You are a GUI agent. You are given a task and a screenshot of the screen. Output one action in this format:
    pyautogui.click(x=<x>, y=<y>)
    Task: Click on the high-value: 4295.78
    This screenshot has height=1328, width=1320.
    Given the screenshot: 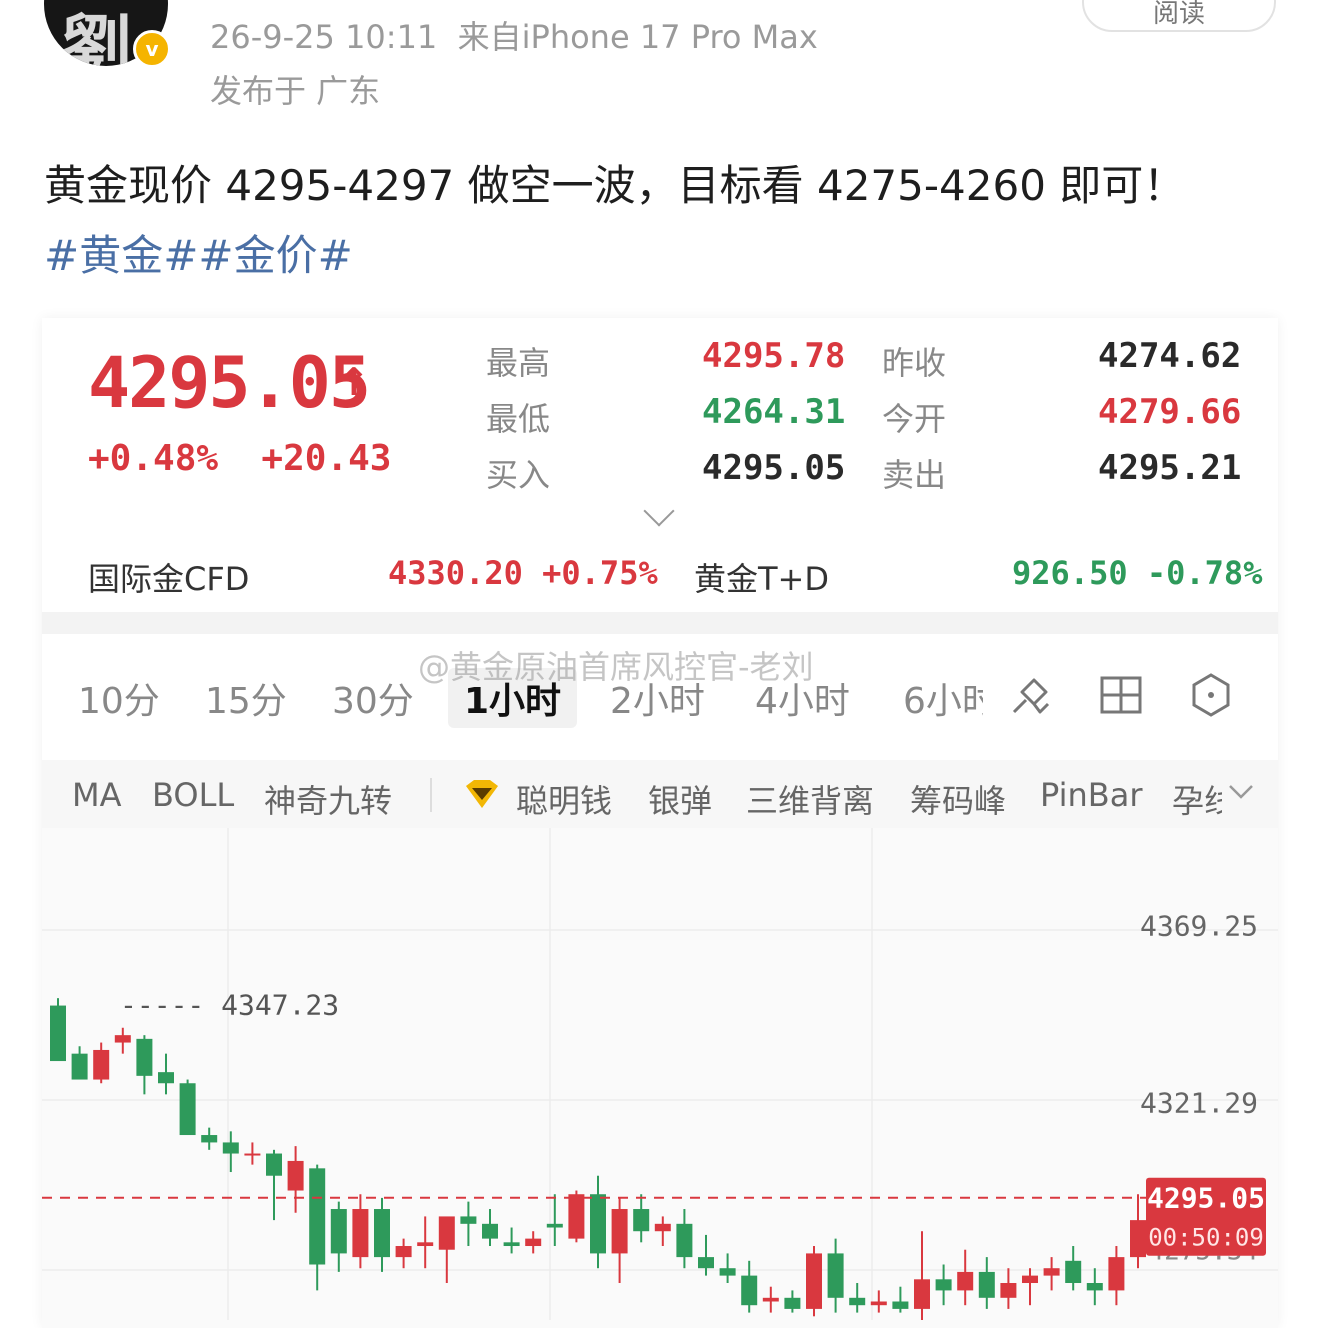 What is the action you would take?
    pyautogui.click(x=774, y=356)
    